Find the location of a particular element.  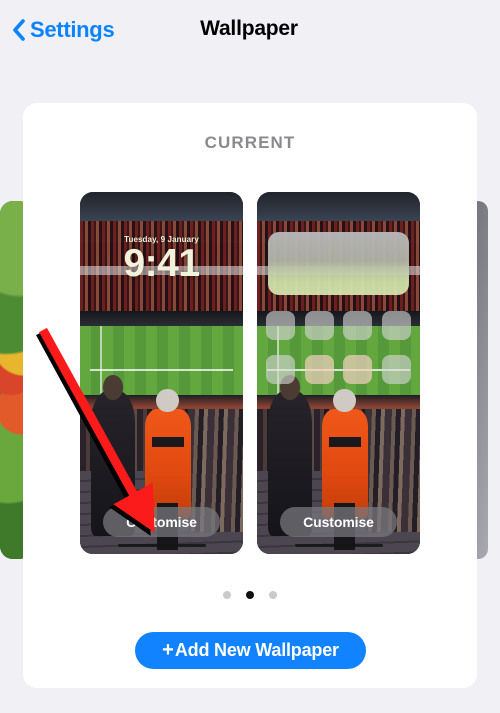

customise-lock-screen-label: Customise is located at coordinates (161, 522).